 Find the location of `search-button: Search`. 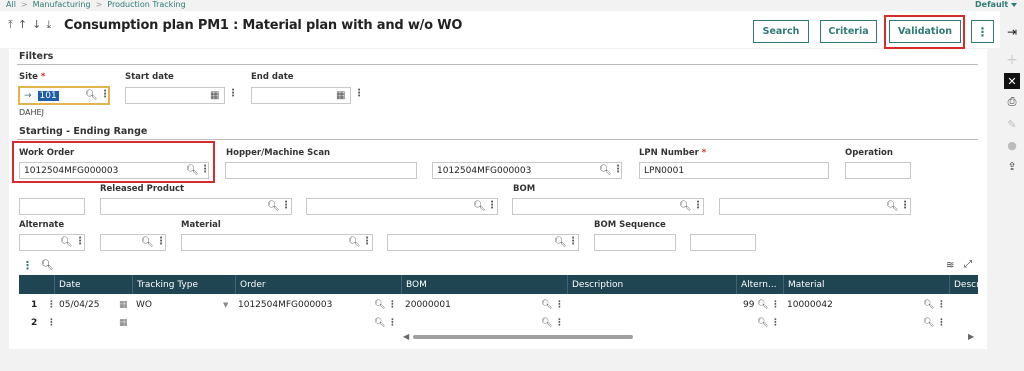

search-button: Search is located at coordinates (781, 31).